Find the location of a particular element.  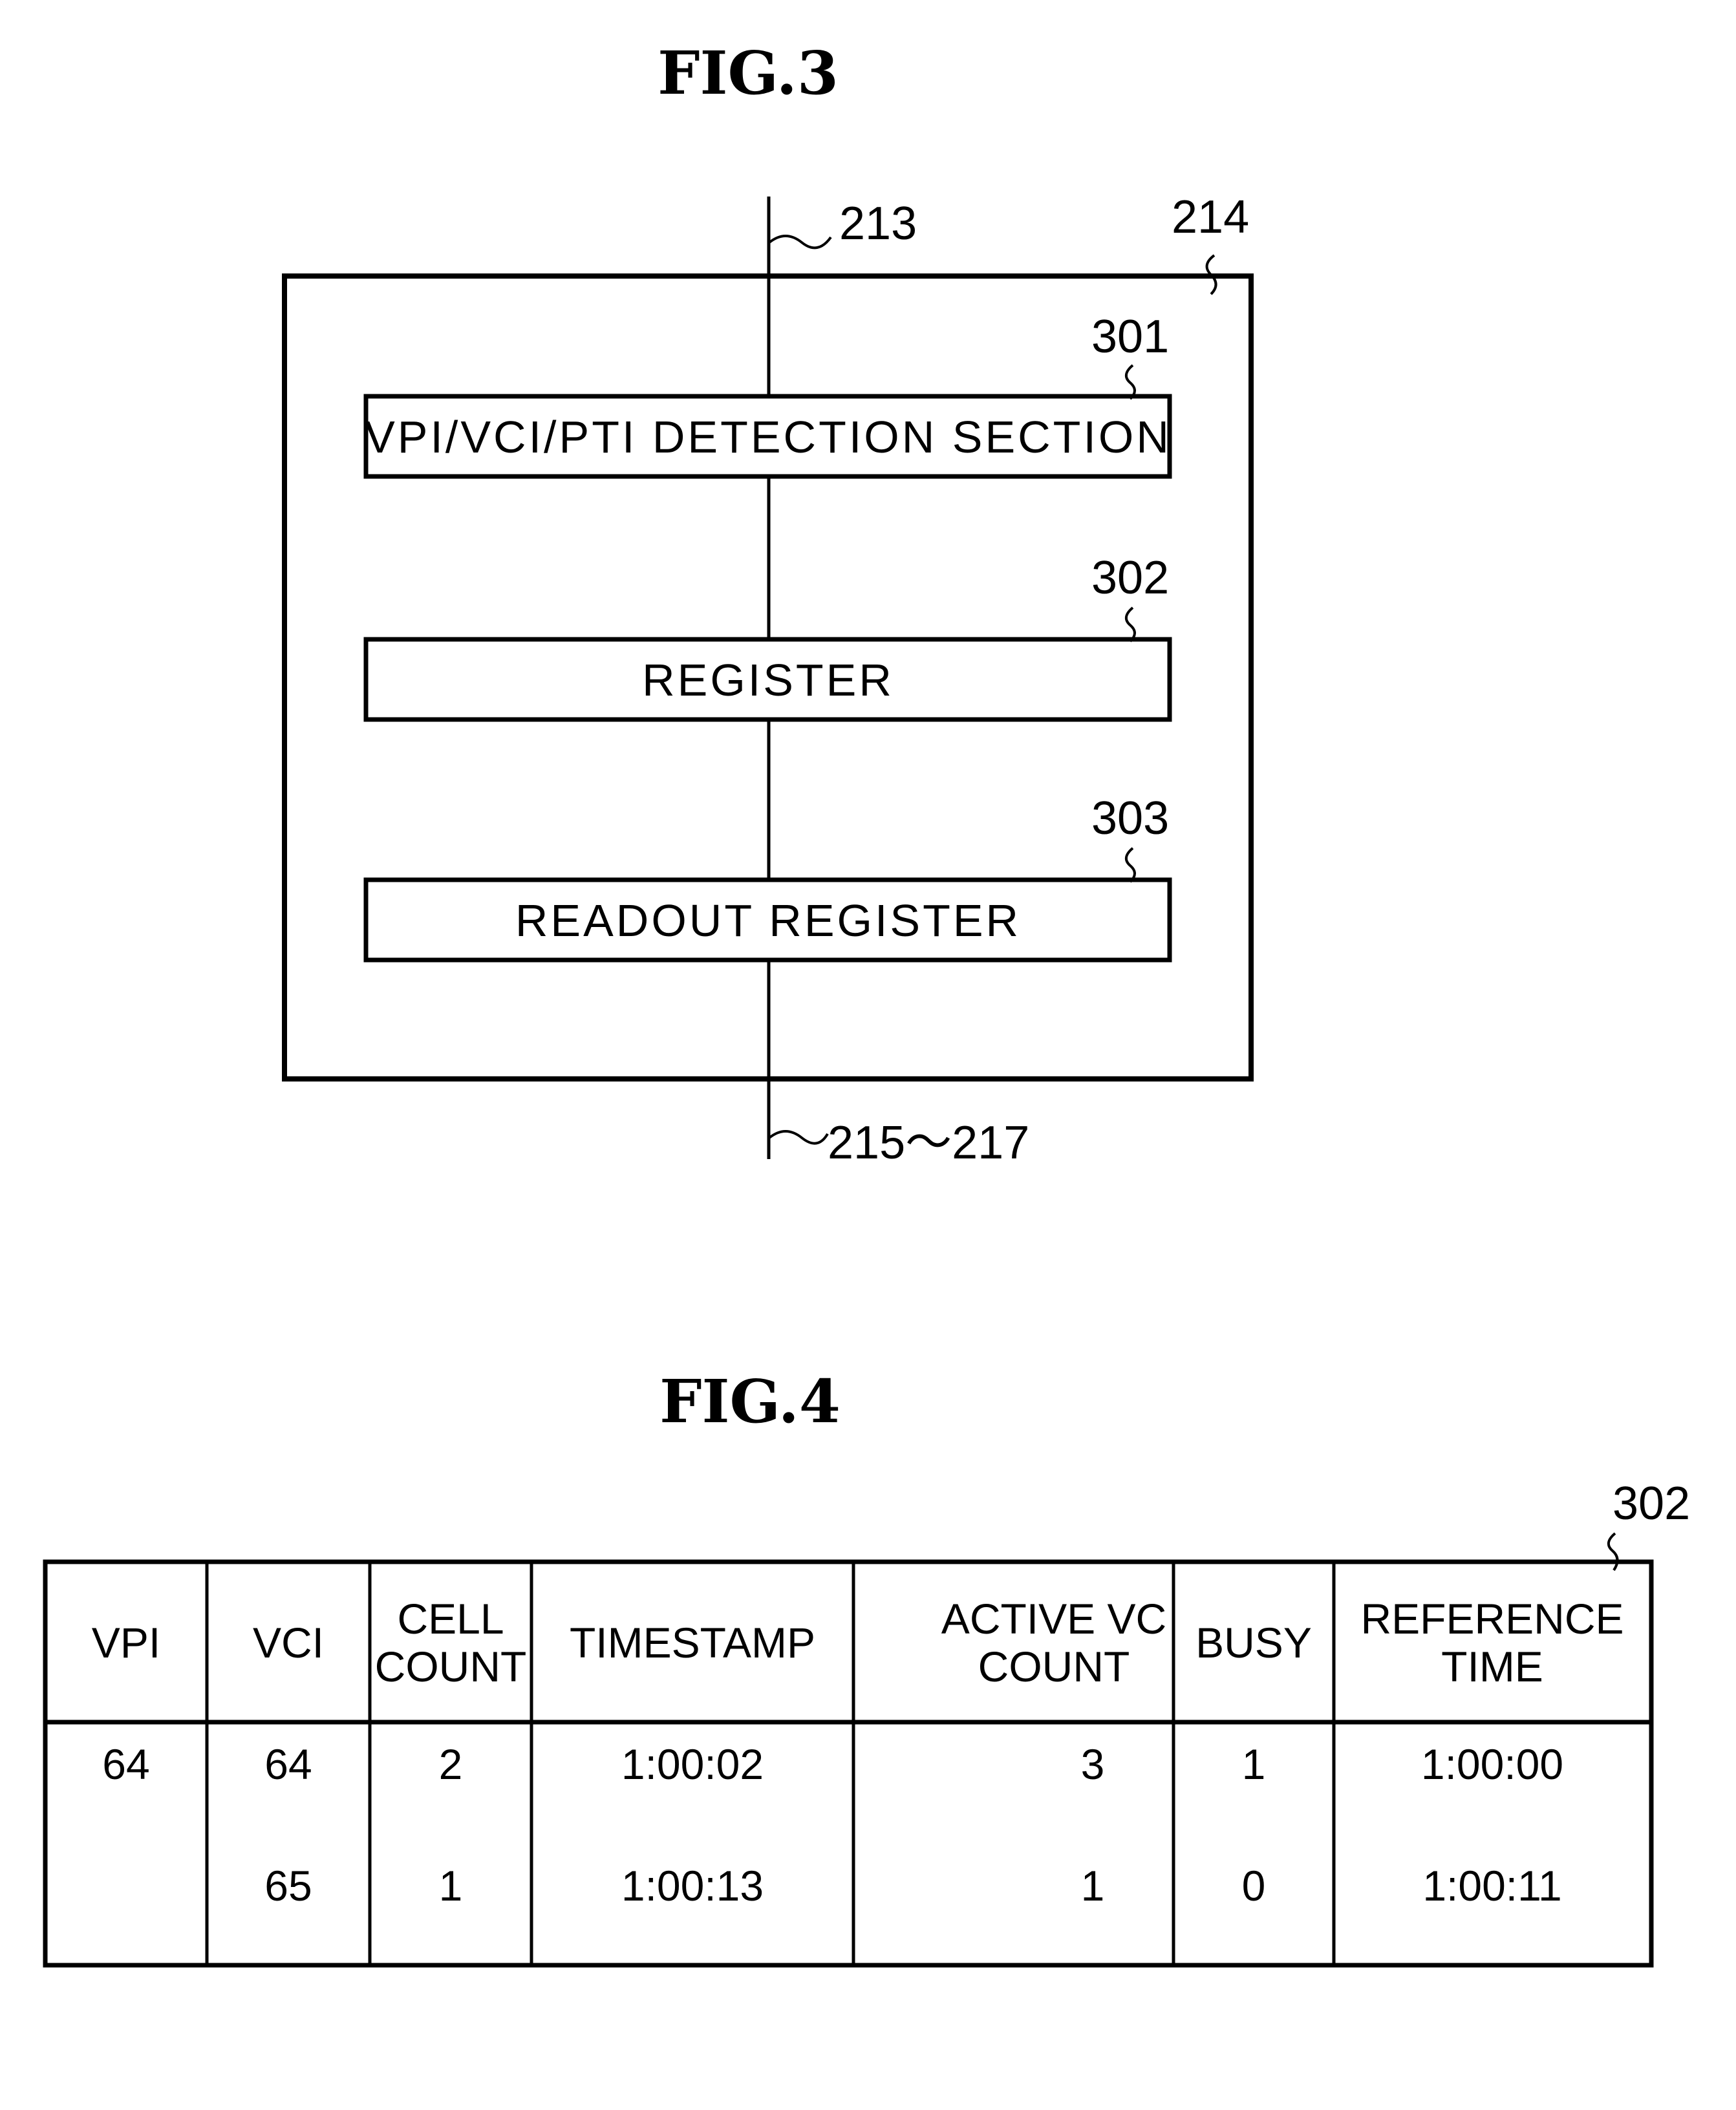

block-301-label: VPI/VCI/PTI DETECTION SECTION is located at coordinates (768, 437).